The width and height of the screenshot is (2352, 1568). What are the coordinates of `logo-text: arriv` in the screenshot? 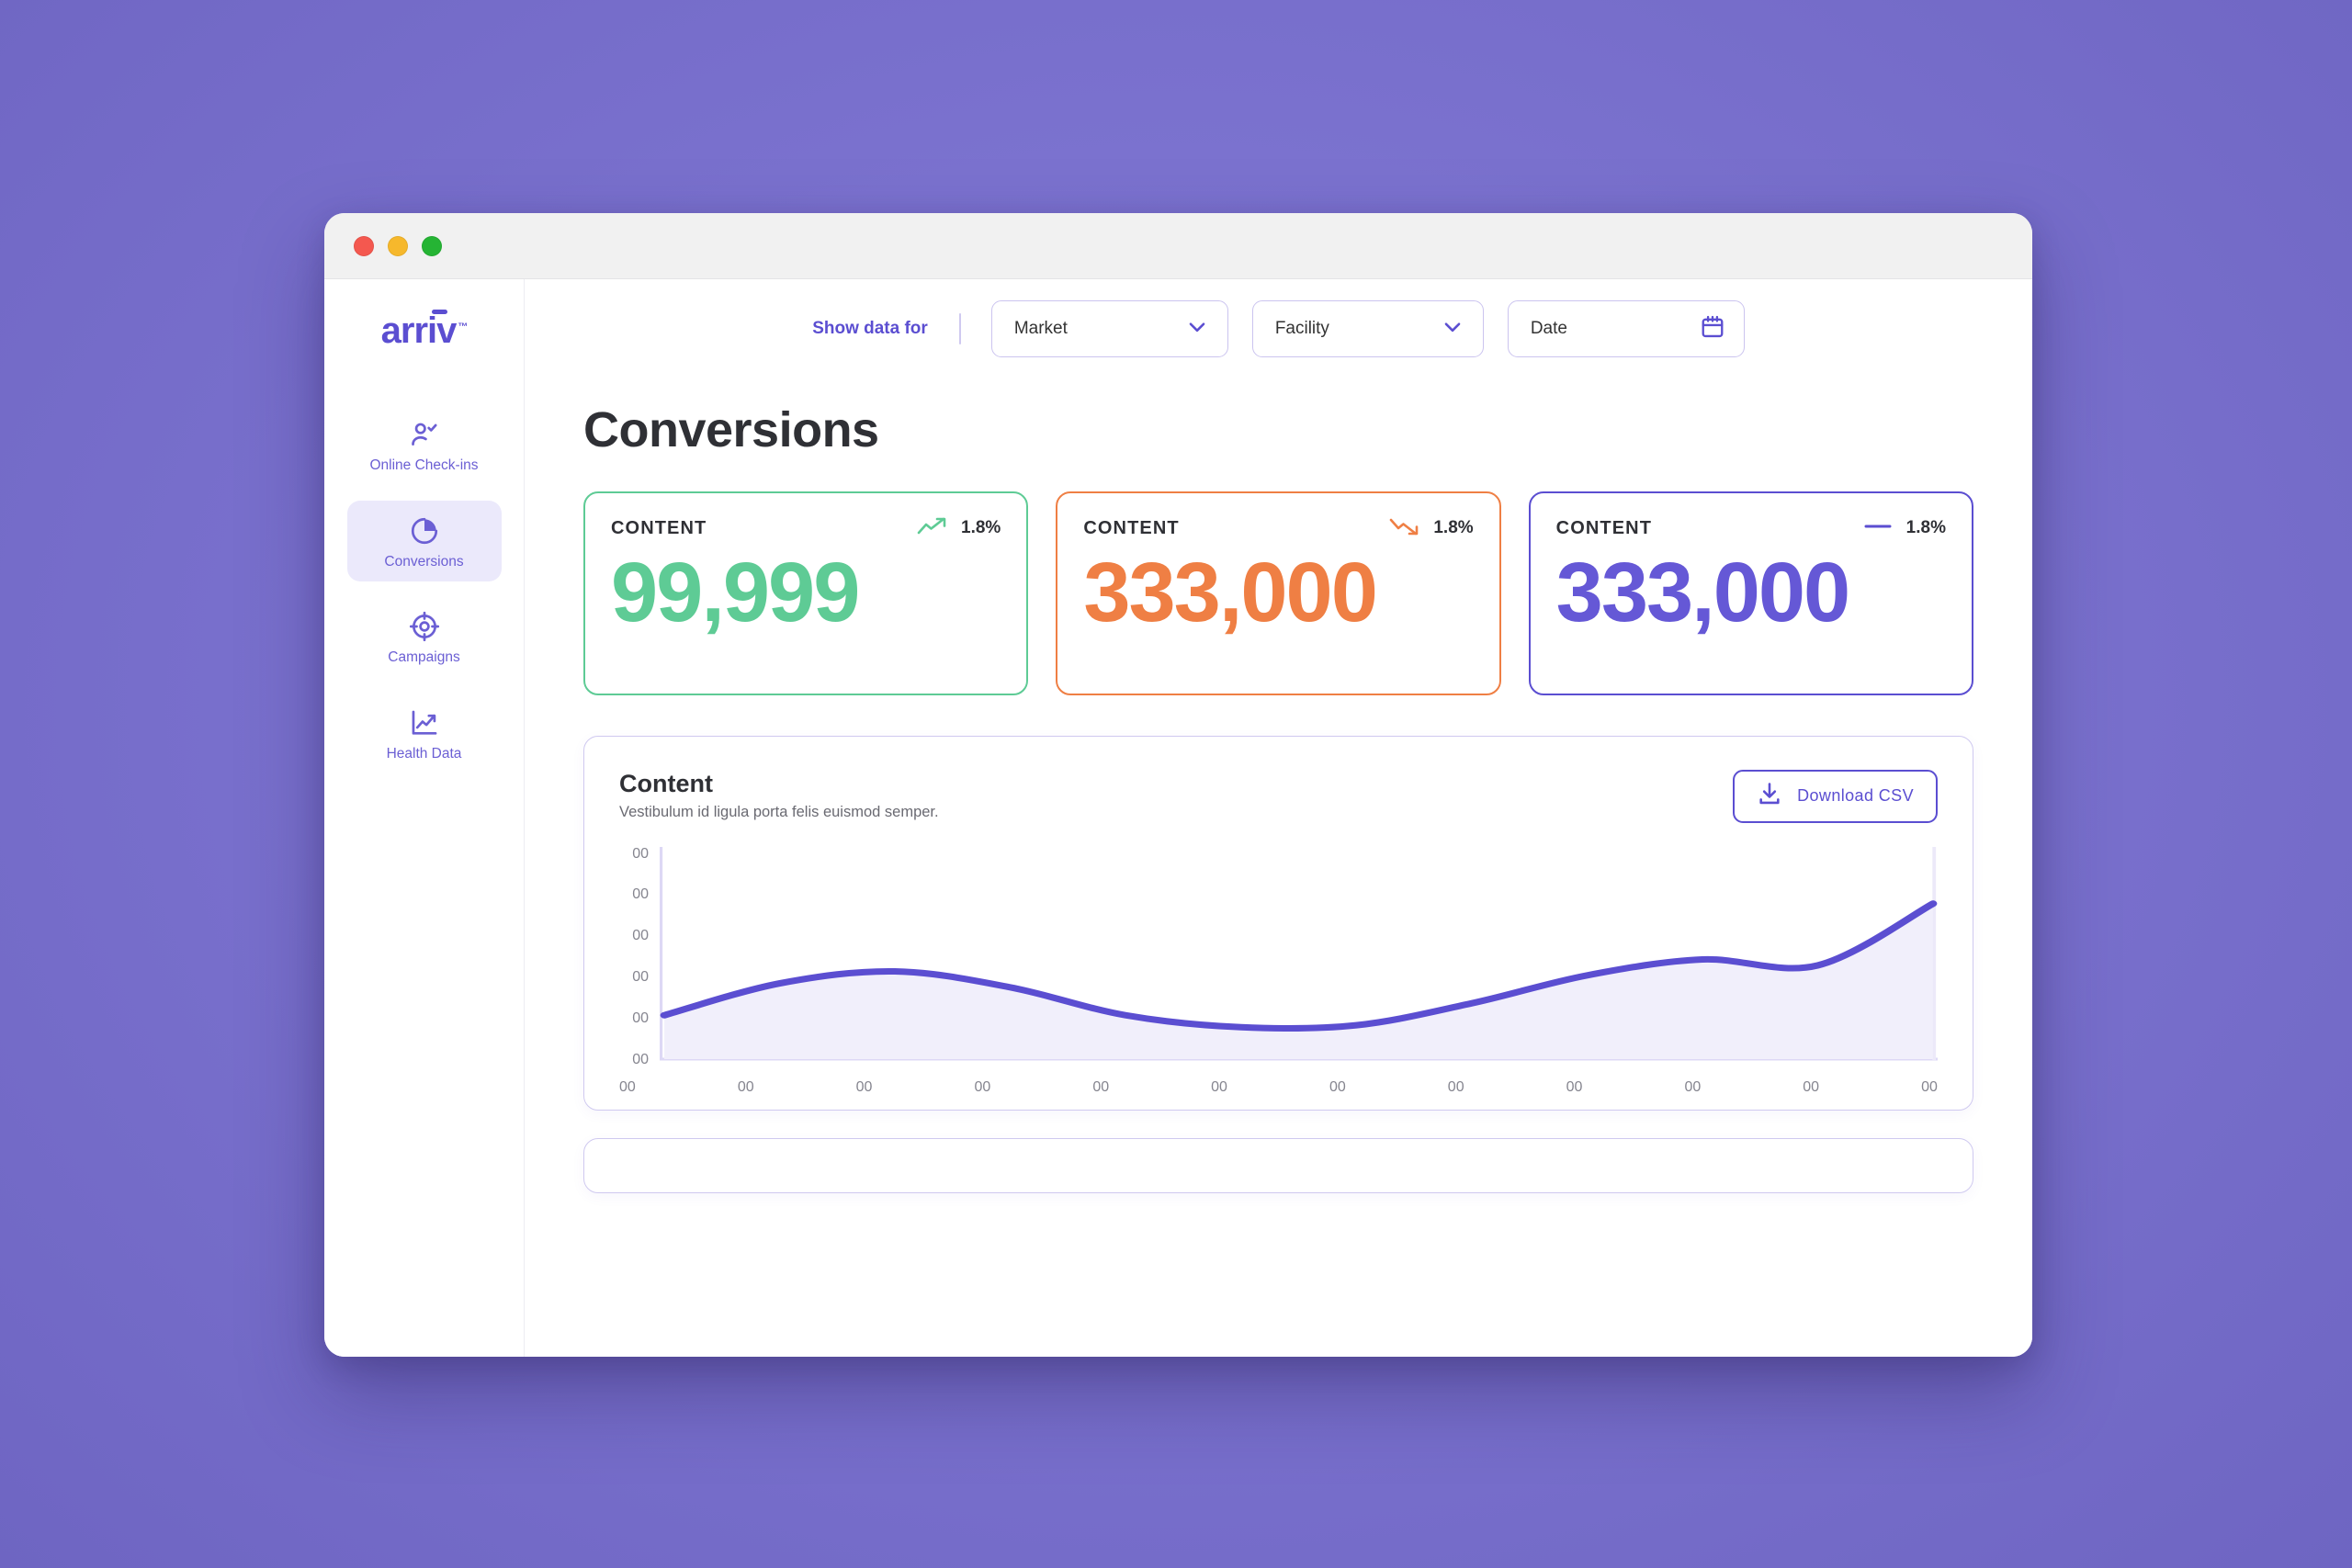 It's located at (419, 330).